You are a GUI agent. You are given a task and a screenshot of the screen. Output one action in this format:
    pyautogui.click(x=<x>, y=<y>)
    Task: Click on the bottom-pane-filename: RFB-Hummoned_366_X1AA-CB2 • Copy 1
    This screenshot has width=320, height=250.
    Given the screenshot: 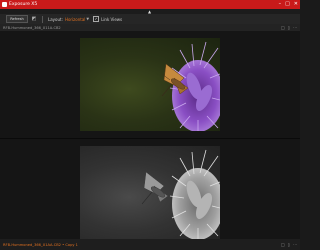 What is the action you would take?
    pyautogui.click(x=40, y=244)
    